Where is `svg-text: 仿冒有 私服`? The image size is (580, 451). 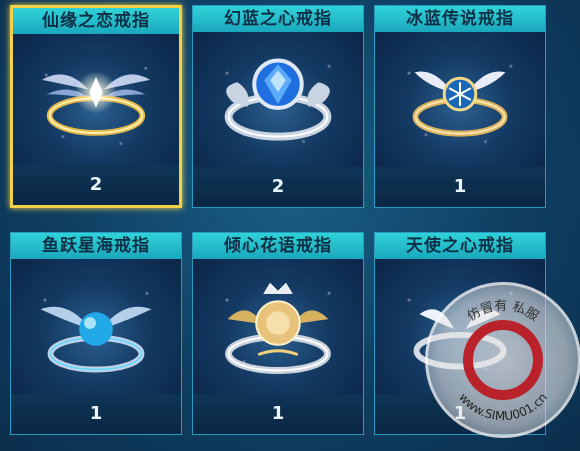
svg-text: 仿冒有 私服 is located at coordinates (503, 312).